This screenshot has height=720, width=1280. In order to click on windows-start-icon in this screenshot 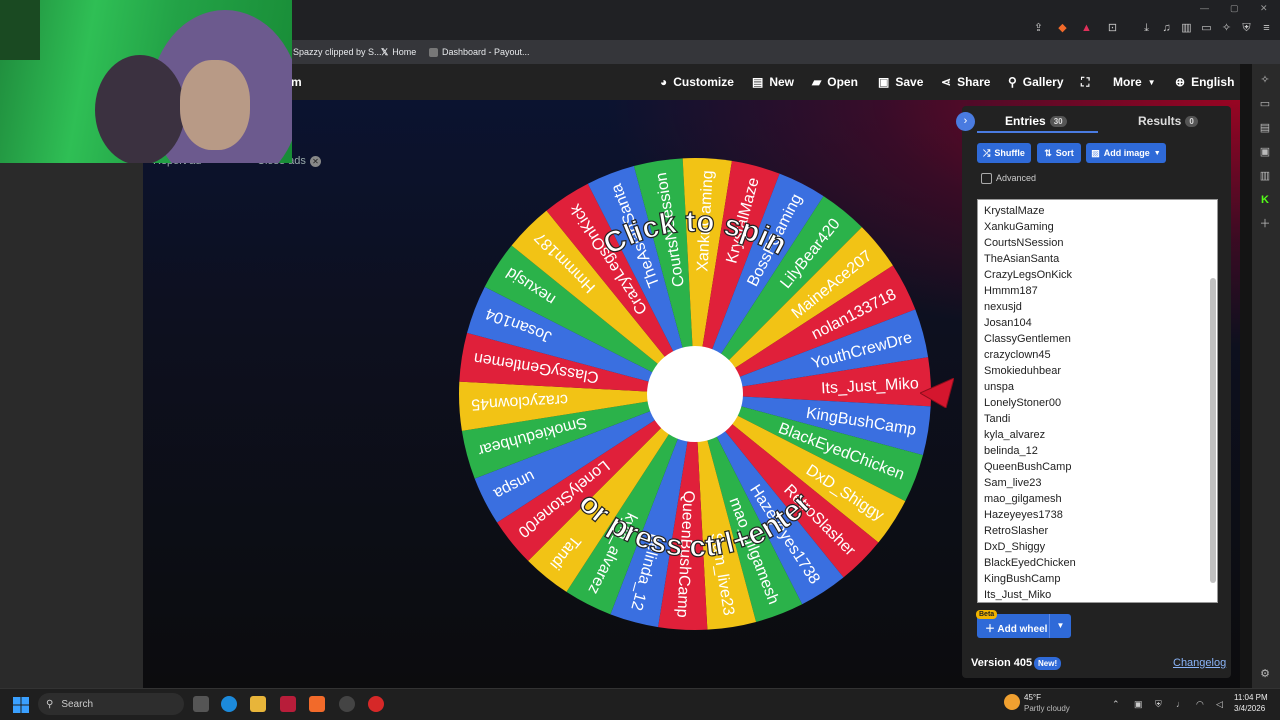, I will do `click(21, 705)`.